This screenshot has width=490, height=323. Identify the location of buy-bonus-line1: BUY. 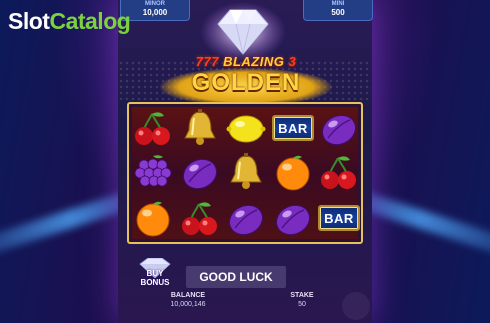
(155, 273).